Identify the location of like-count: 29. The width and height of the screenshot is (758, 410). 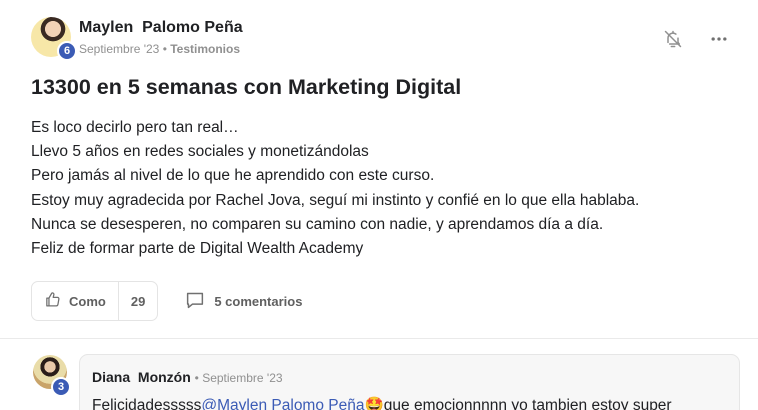
(138, 301).